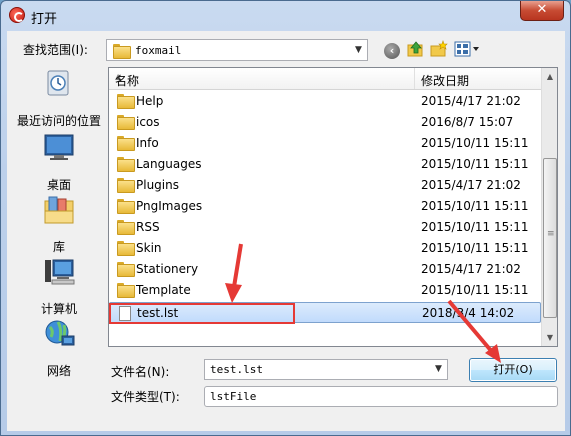 This screenshot has width=571, height=436. What do you see at coordinates (468, 313) in the screenshot?
I see `item-date: 2018/3/4 14:02` at bounding box center [468, 313].